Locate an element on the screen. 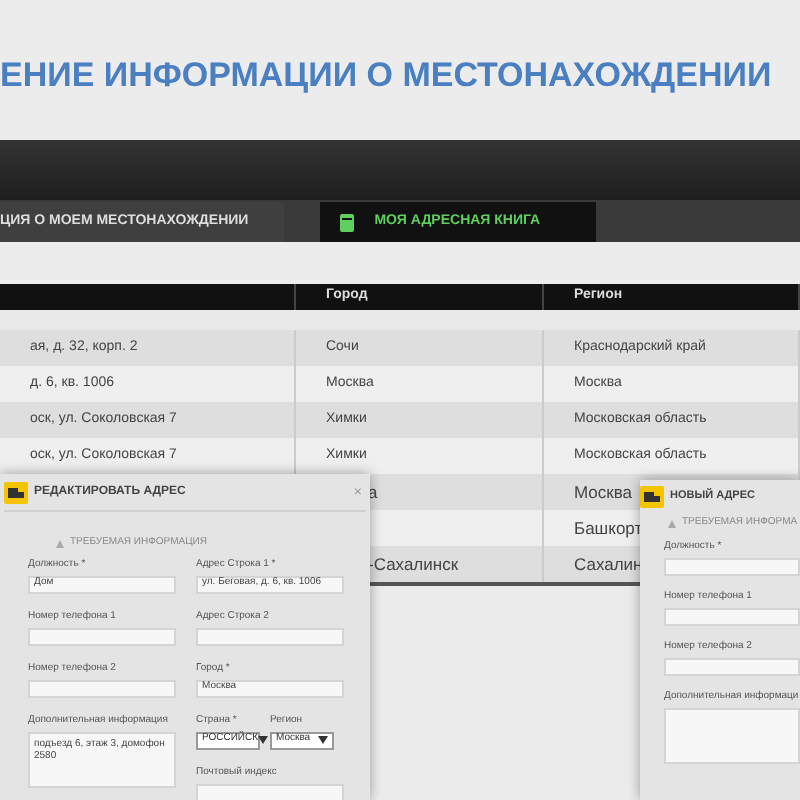 This screenshot has width=800, height=800. page-title: ЕНИЕ ИНФОРМАЦИИ О МЕСТОНАХОЖДЕНИИ is located at coordinates (386, 76).